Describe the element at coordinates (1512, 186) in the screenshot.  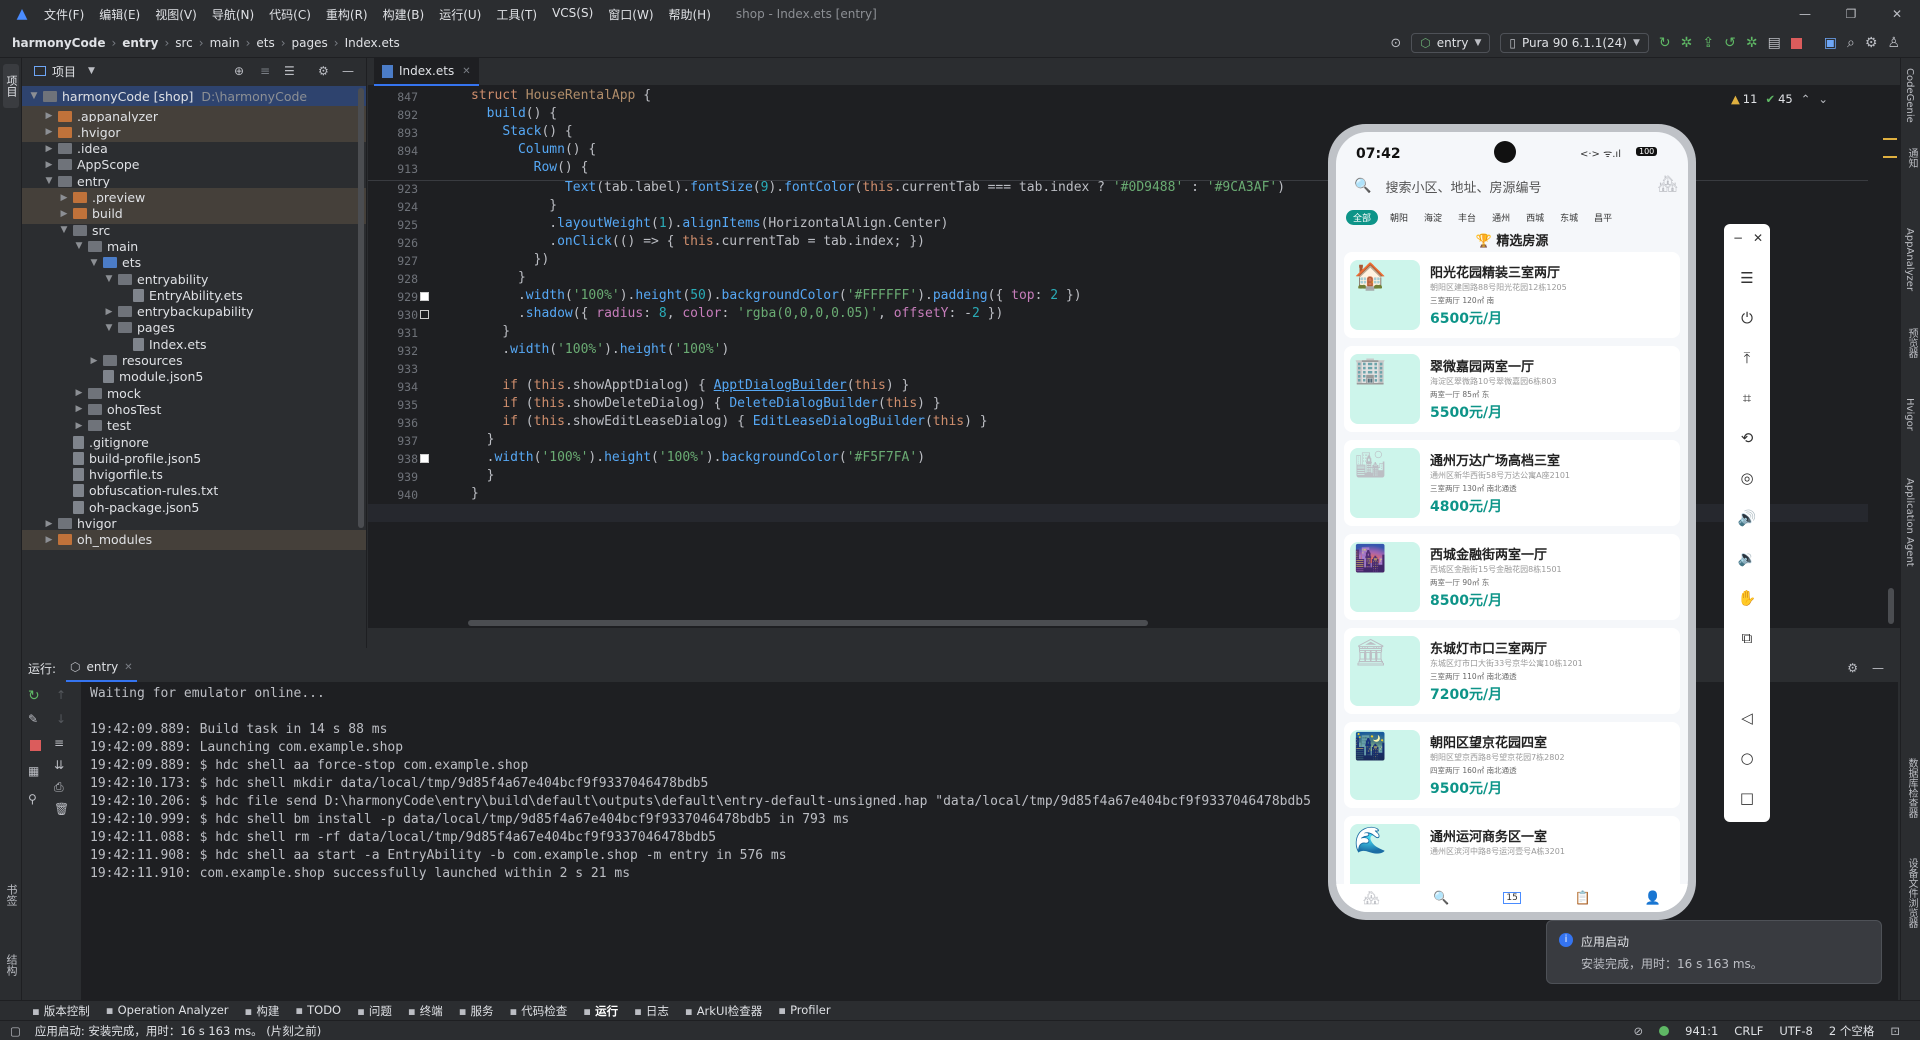
I see `search-bar: 🔍 搜索小区、地址、房源编号 🏘` at that location.